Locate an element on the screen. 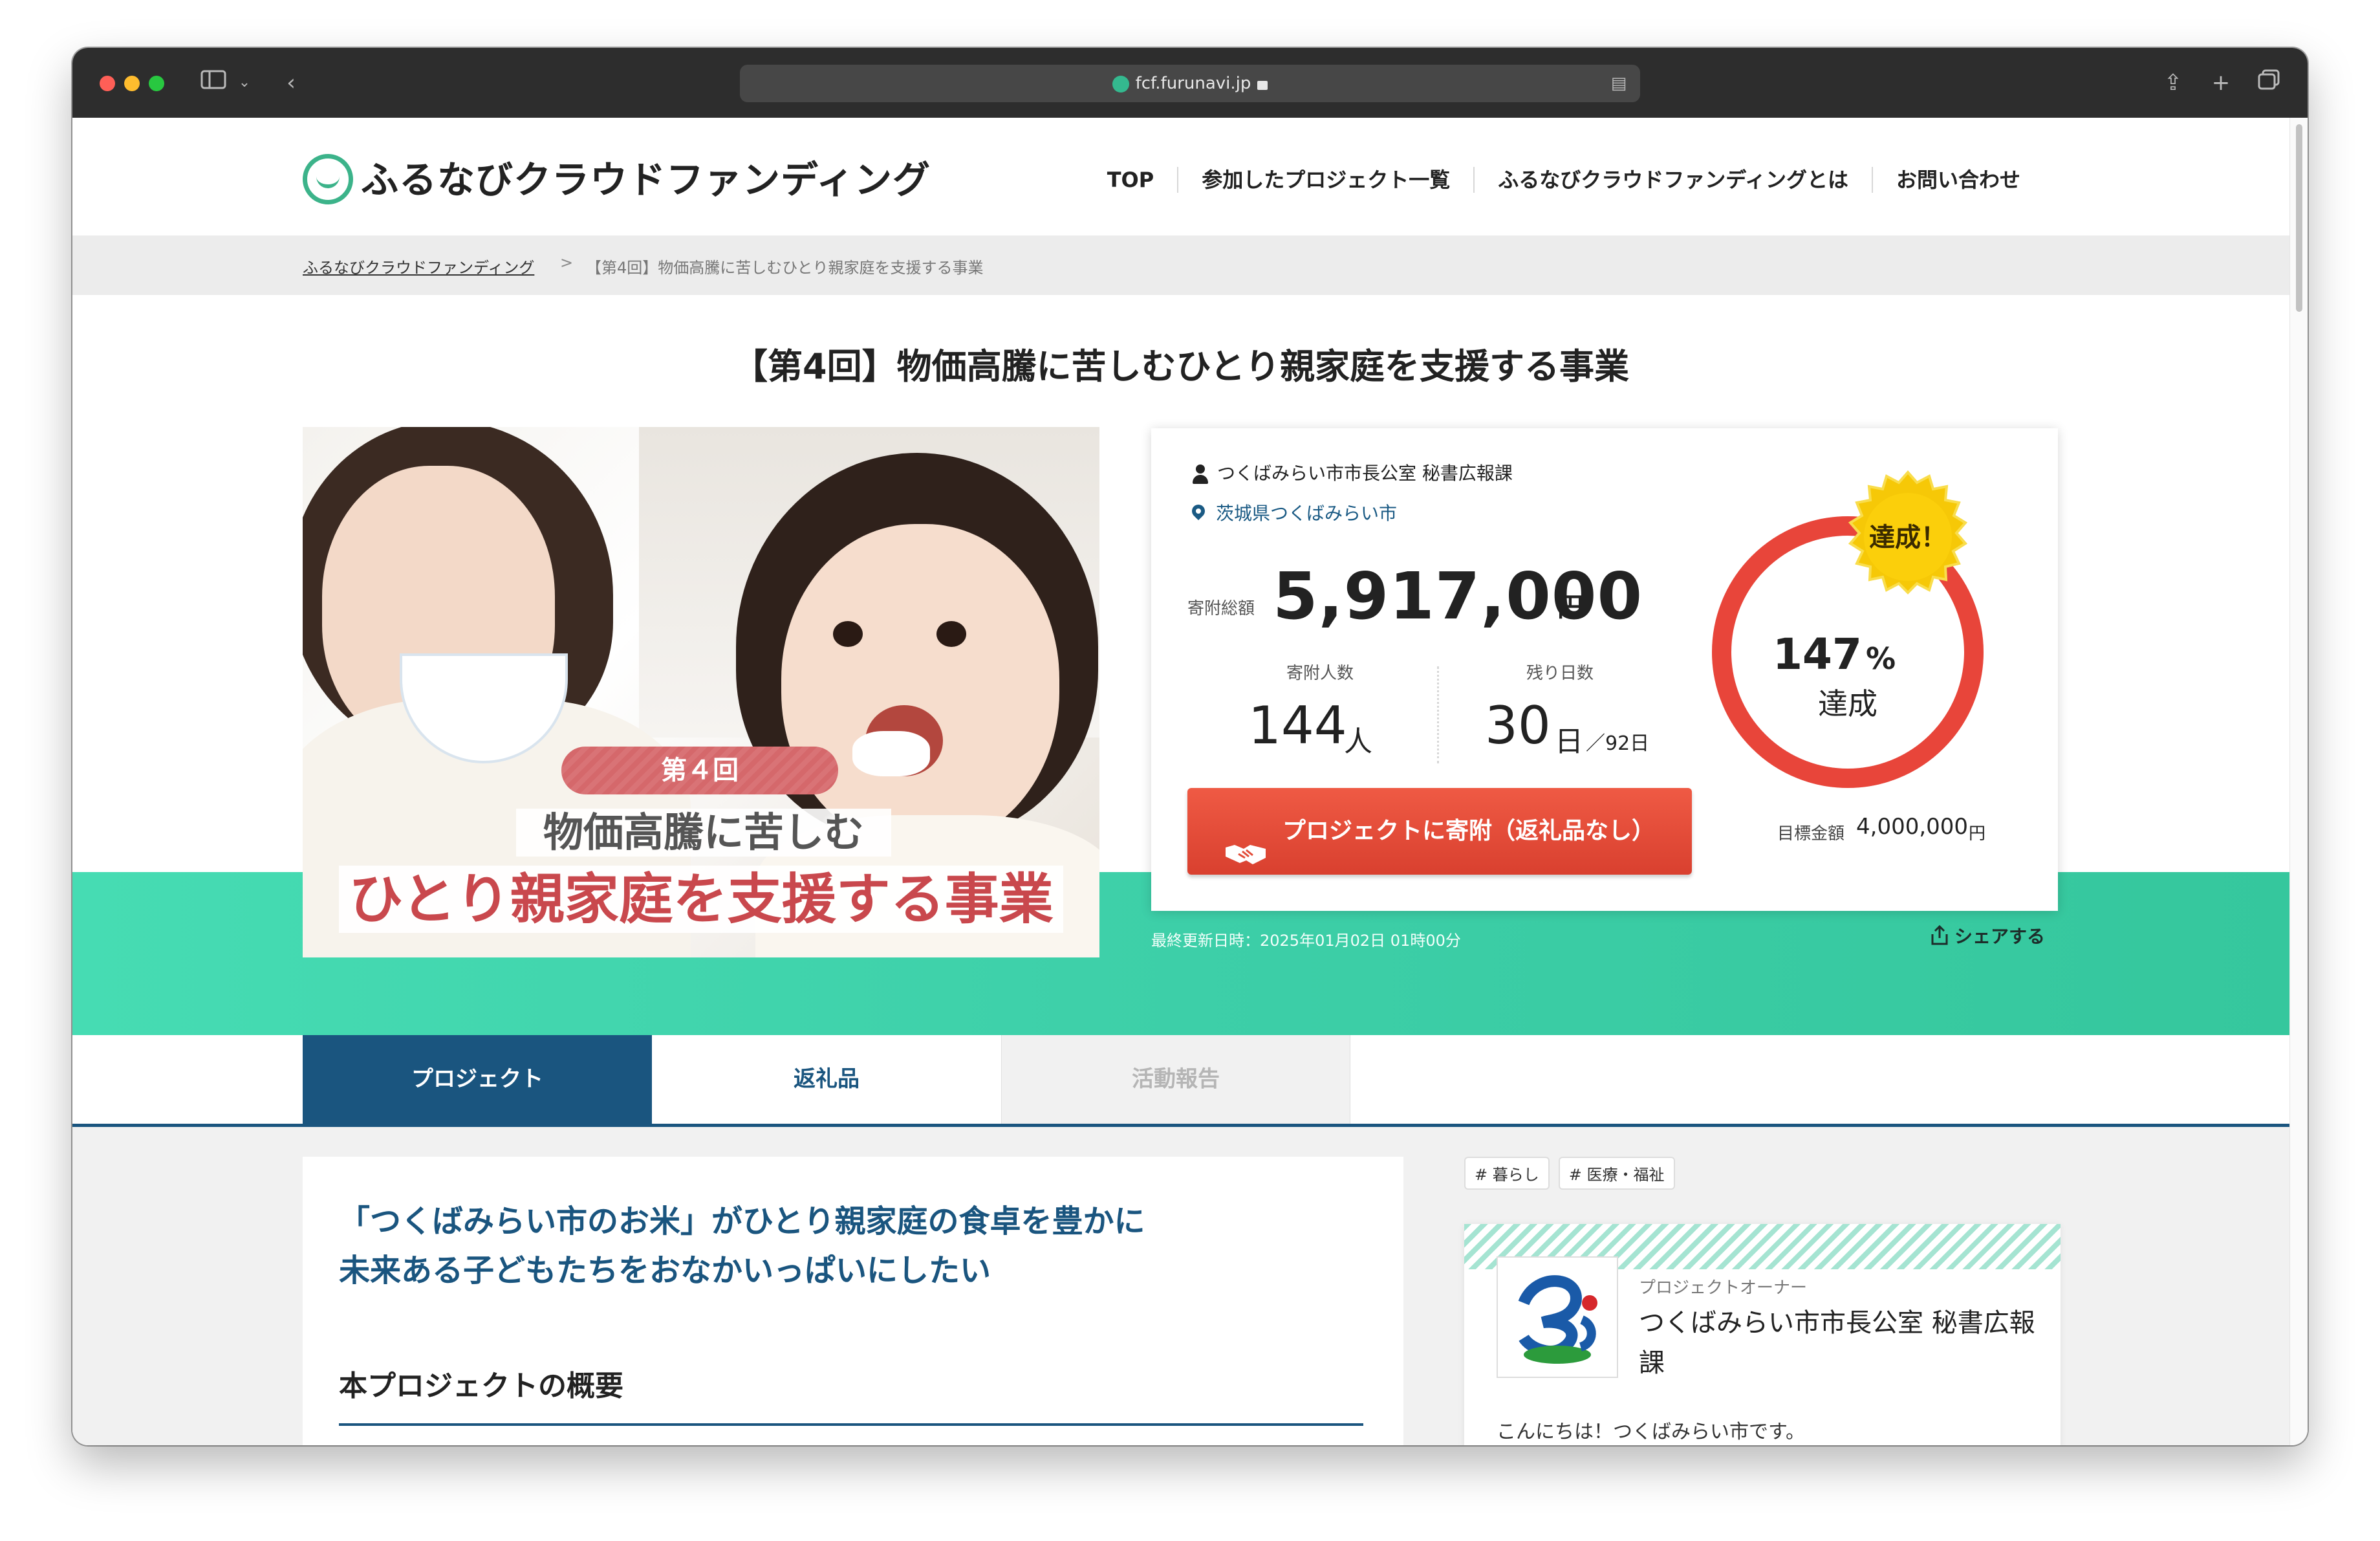  days-left-label: 残り日数 is located at coordinates (1560, 673).